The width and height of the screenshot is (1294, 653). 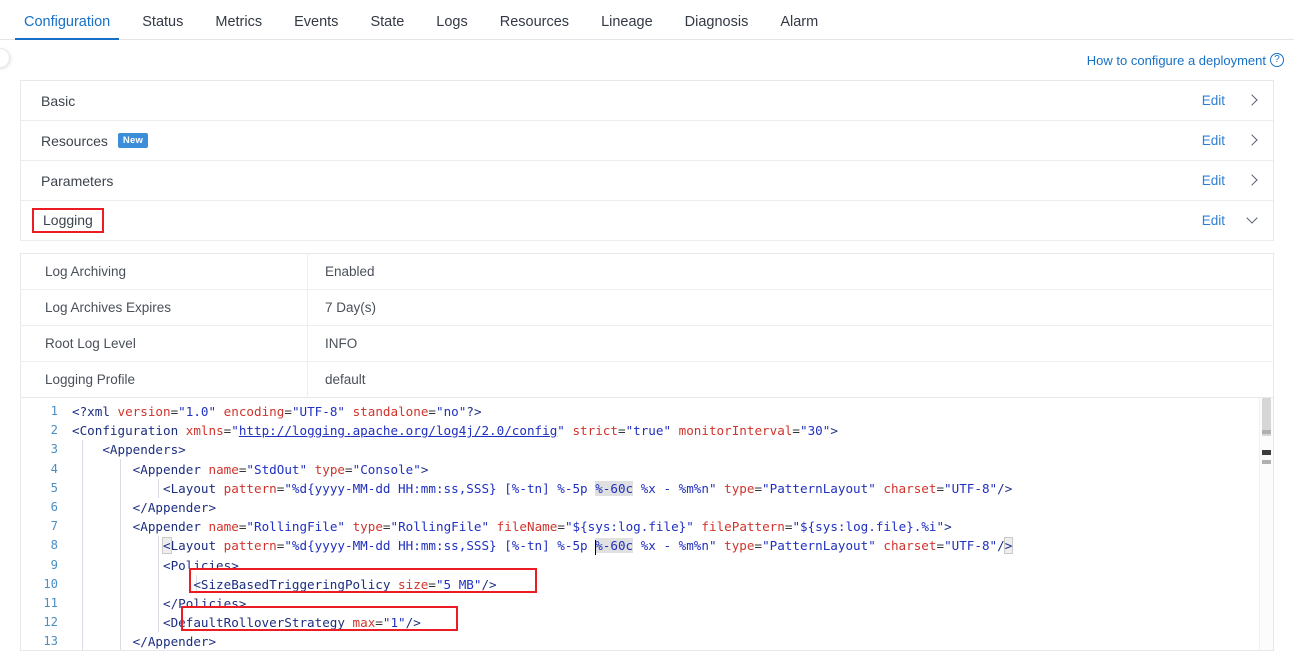 I want to click on code-line-text: <Policies>, so click(x=155, y=565).